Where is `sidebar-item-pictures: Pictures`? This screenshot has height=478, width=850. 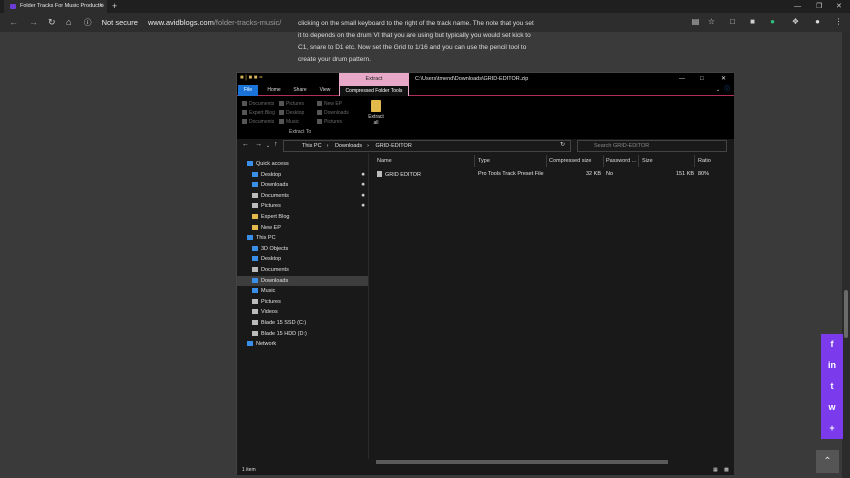 sidebar-item-pictures: Pictures is located at coordinates (302, 302).